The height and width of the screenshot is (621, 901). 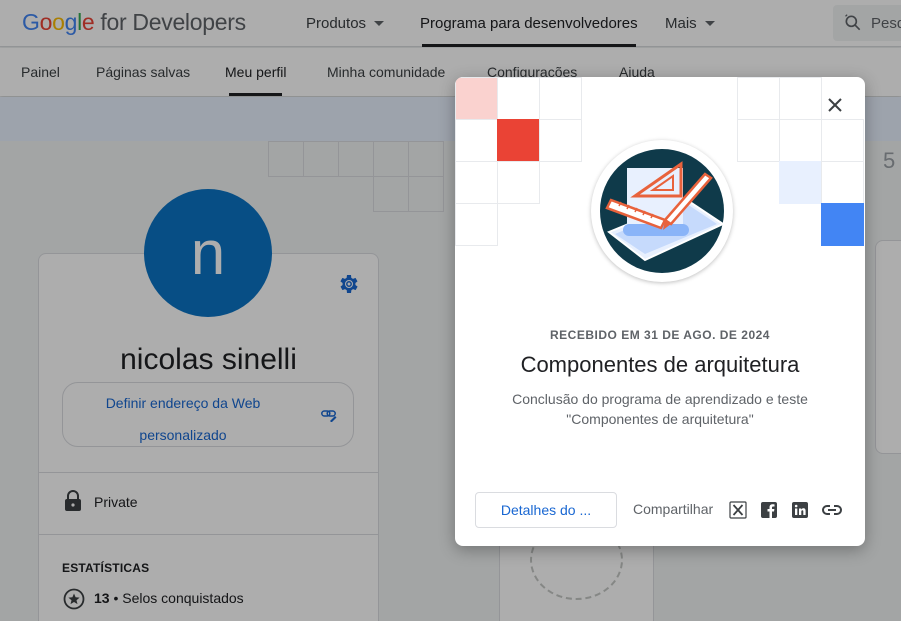 I want to click on badge-title: Componentes de arquitetura, so click(x=660, y=364).